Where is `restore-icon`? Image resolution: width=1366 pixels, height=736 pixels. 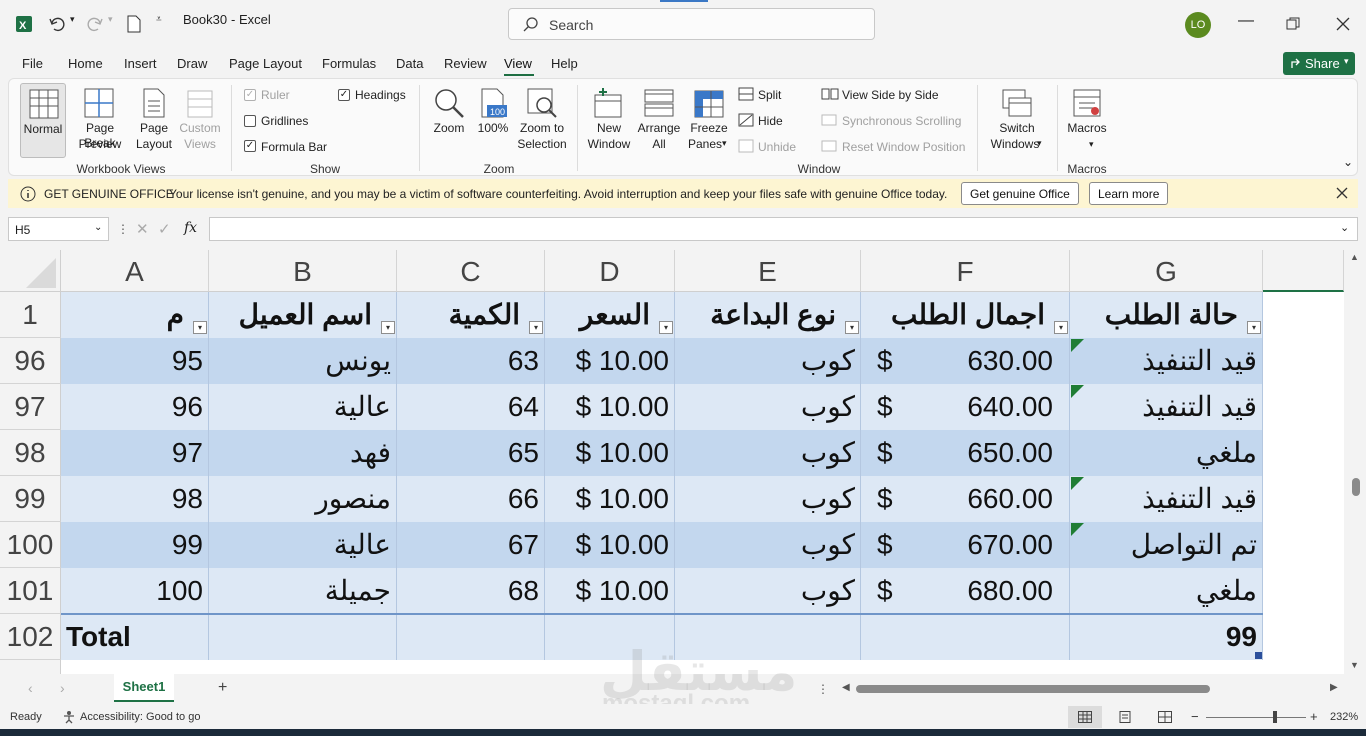 restore-icon is located at coordinates (1293, 24).